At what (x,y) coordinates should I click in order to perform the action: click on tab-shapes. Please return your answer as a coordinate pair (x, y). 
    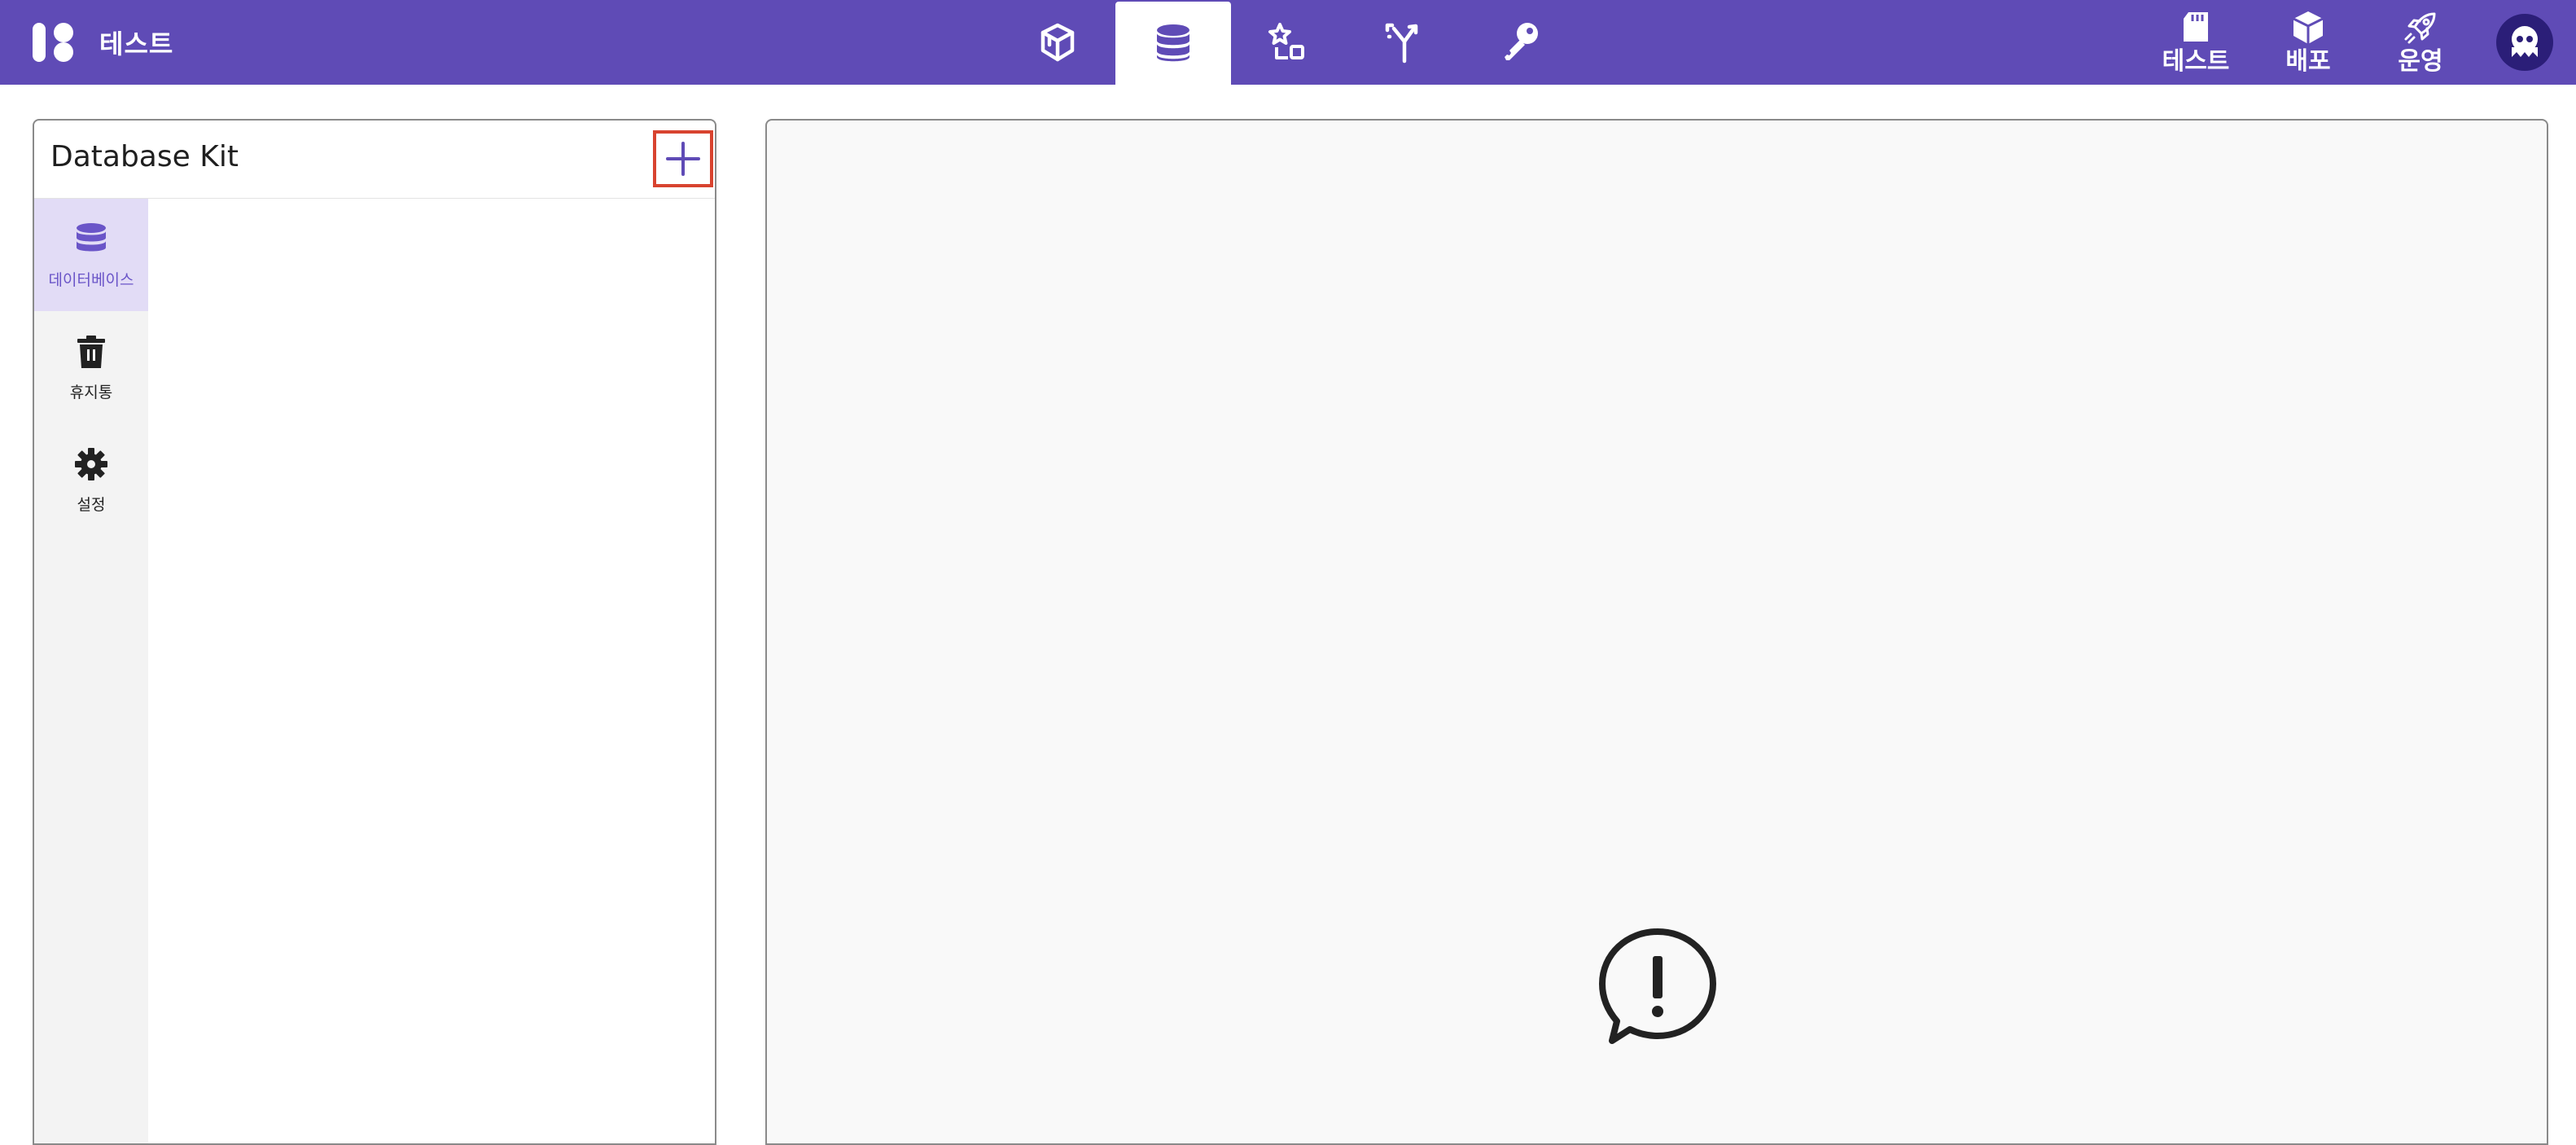
    Looking at the image, I should click on (1289, 42).